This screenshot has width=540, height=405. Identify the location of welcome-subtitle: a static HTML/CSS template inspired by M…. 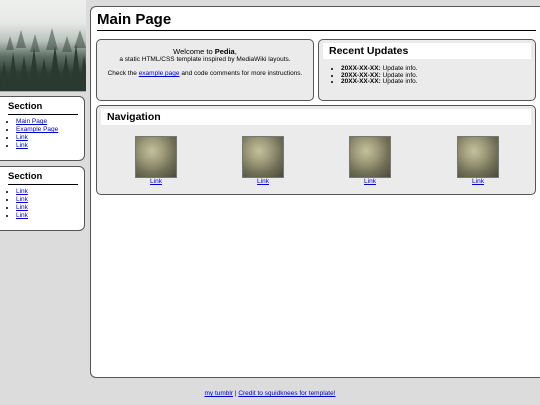
(205, 59).